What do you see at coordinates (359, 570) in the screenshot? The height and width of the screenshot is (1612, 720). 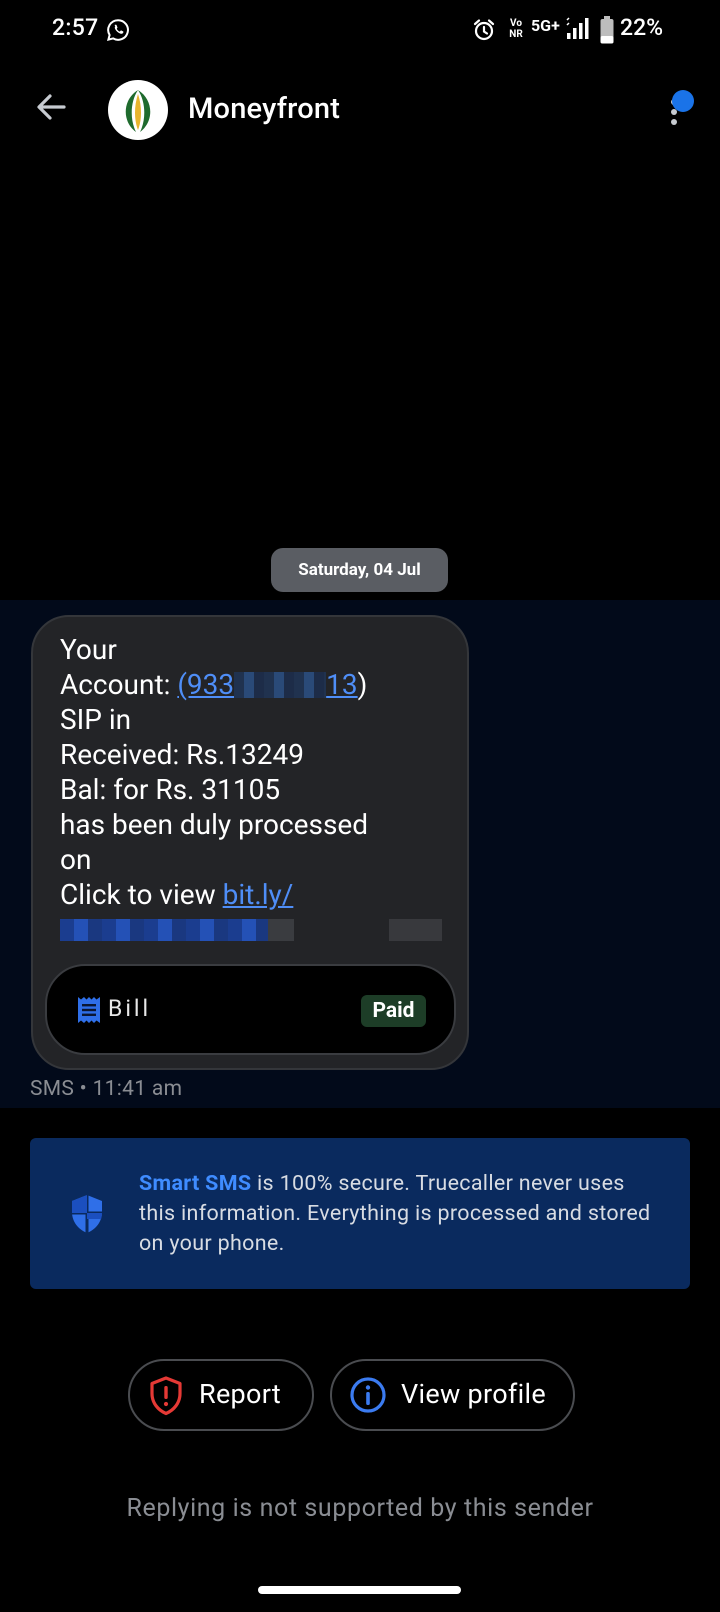 I see `date-chip: Saturday, 04 Jul` at bounding box center [359, 570].